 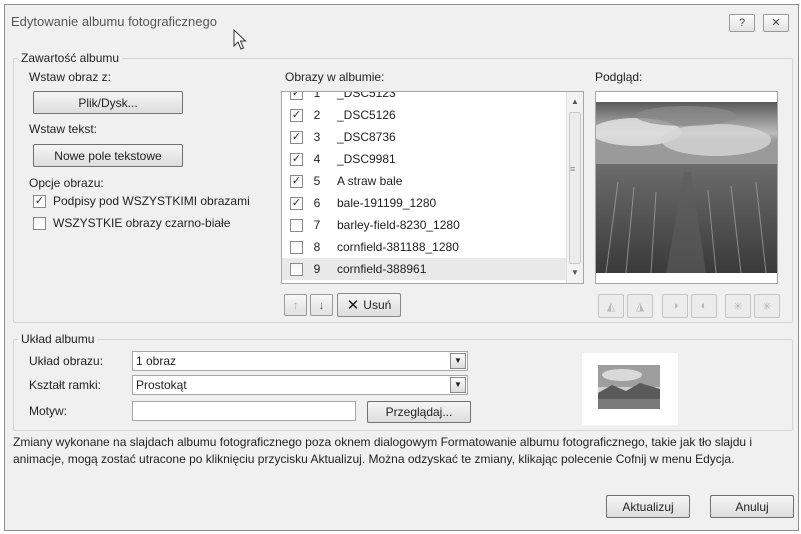 What do you see at coordinates (65, 385) in the screenshot?
I see `frame-shape-label: Kształt ramki:` at bounding box center [65, 385].